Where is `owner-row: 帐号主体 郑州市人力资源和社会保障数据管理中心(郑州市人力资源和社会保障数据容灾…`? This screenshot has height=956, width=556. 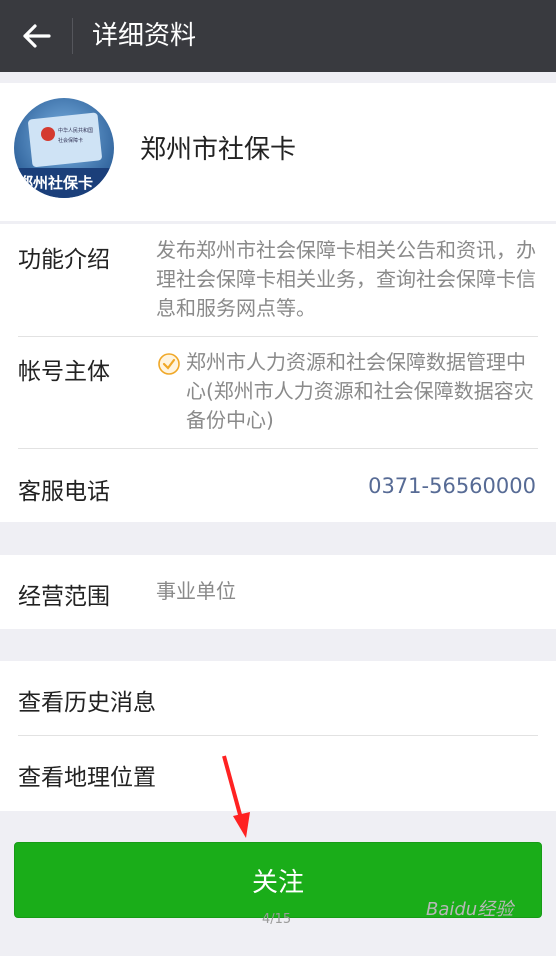
owner-row: 帐号主体 郑州市人力资源和社会保障数据管理中心(郑州市人力资源和社会保障数据容灾… is located at coordinates (278, 392).